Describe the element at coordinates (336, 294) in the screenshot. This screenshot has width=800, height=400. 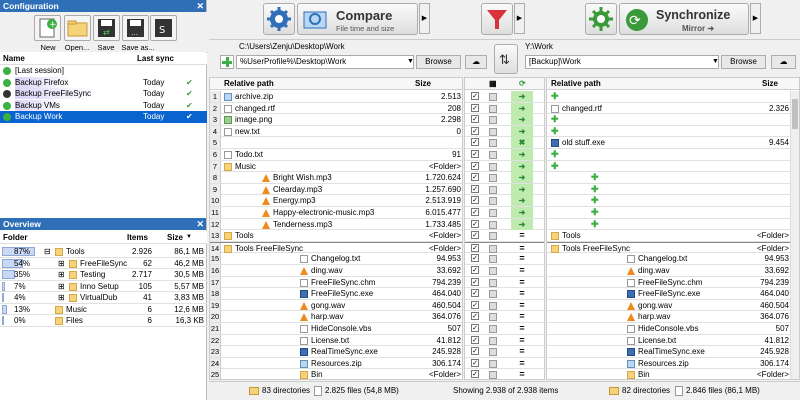
I see `left-row: 18 FreeFileSync.exe 464.040` at that location.